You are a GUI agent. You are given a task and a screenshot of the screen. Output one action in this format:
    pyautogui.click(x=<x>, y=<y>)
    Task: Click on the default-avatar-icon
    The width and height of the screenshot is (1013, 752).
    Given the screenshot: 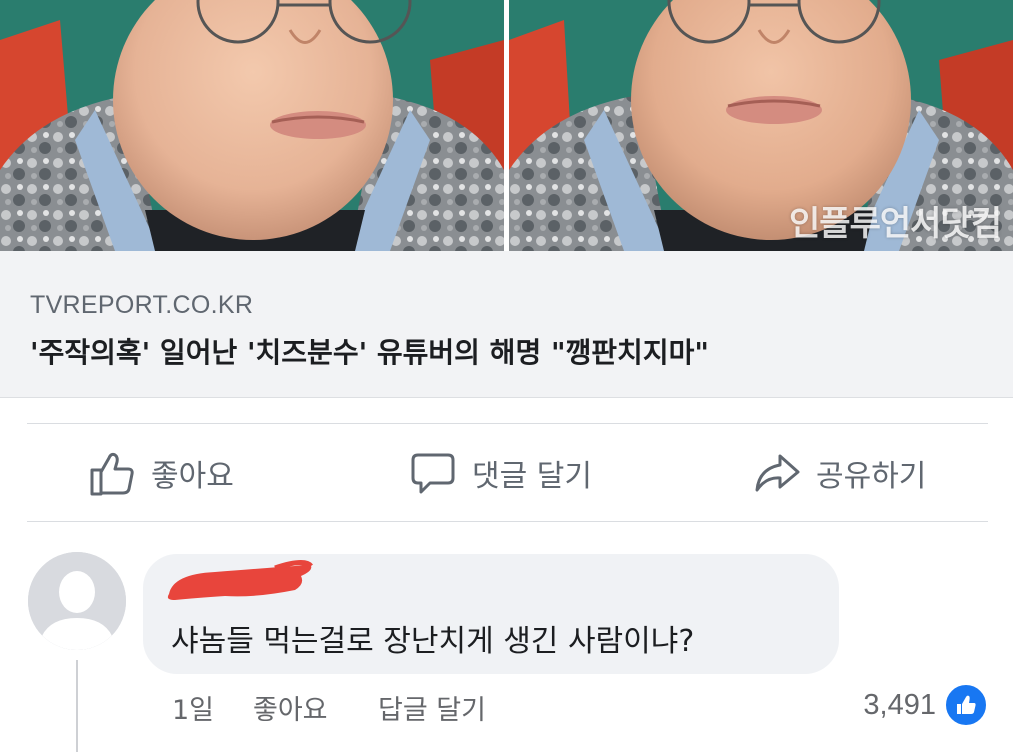 What is the action you would take?
    pyautogui.click(x=77, y=601)
    